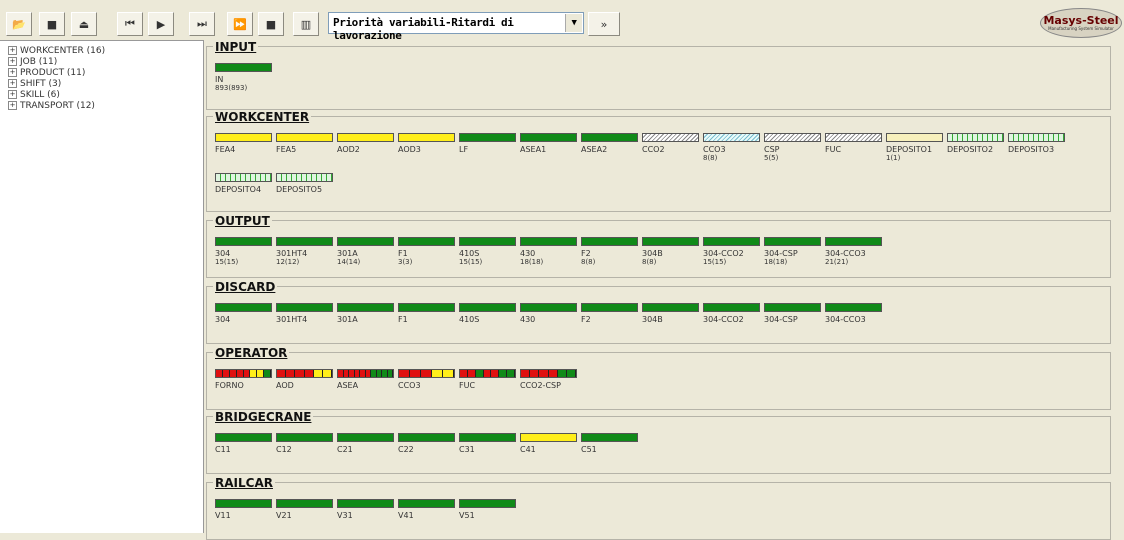  Describe the element at coordinates (304, 313) in the screenshot. I see `discard-item: 301HT4` at that location.